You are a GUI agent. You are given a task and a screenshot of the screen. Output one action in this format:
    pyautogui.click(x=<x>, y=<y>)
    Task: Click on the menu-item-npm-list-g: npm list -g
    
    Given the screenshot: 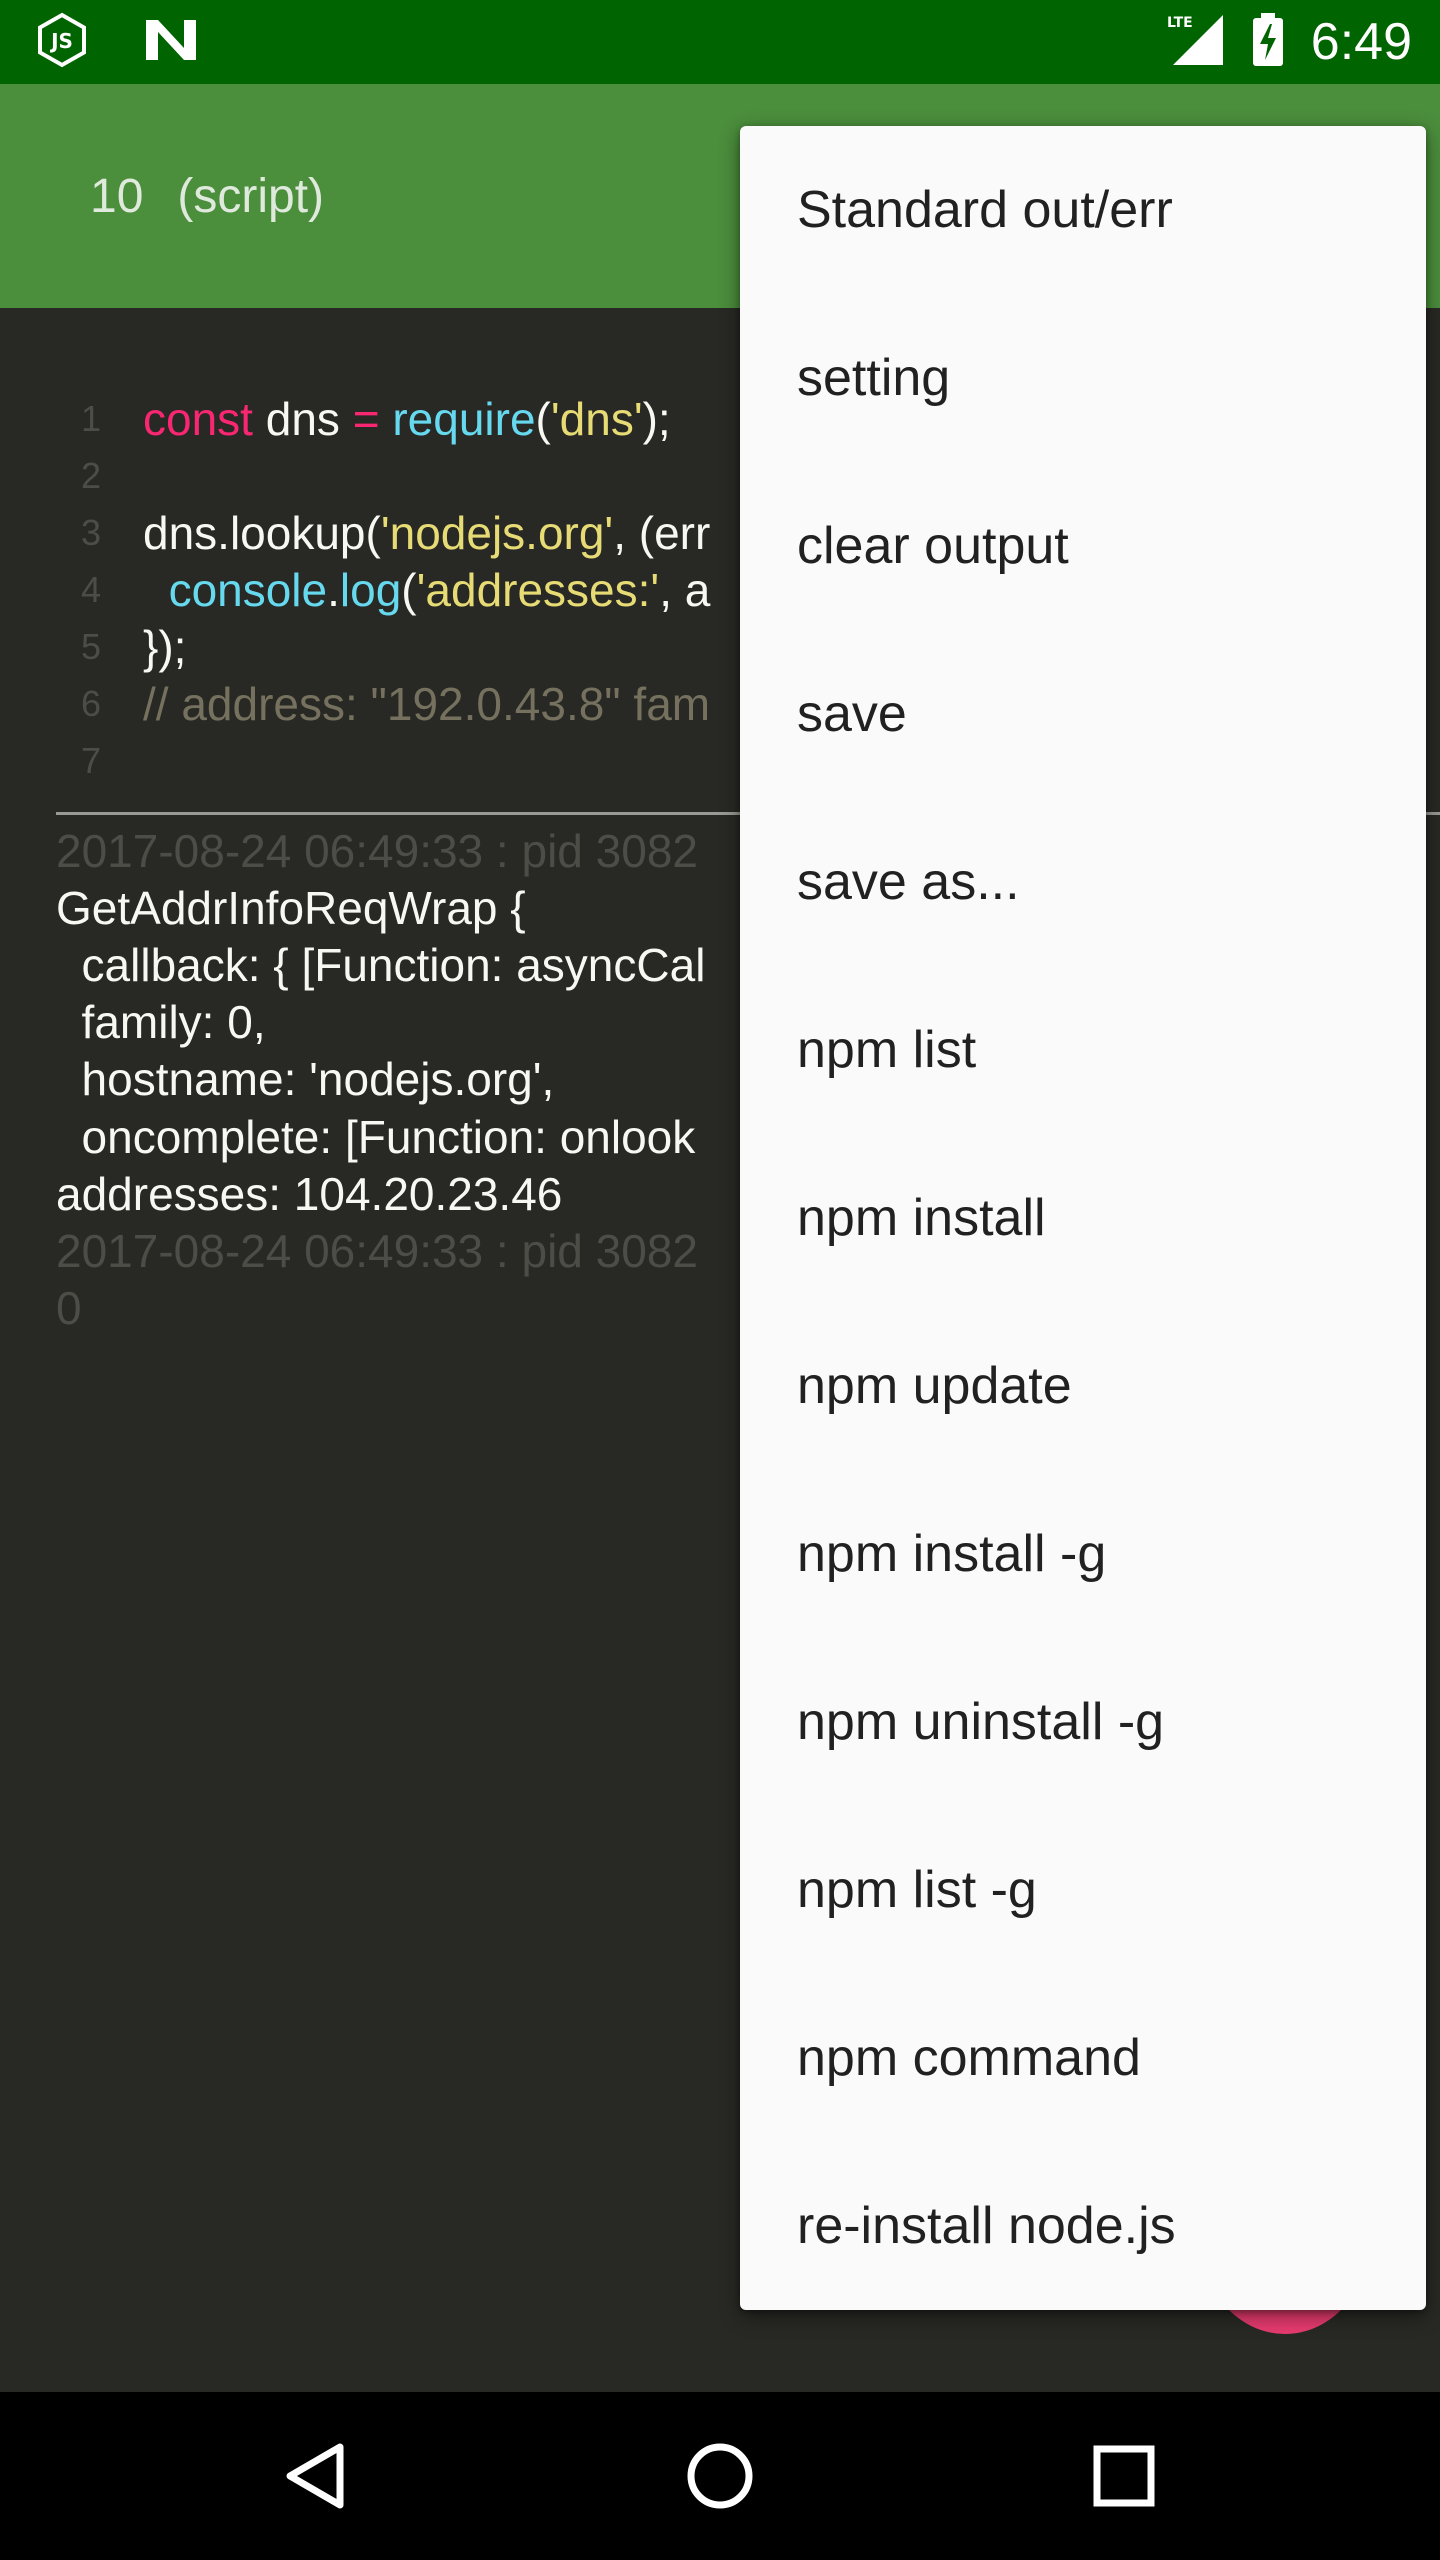 What is the action you would take?
    pyautogui.click(x=1083, y=1890)
    